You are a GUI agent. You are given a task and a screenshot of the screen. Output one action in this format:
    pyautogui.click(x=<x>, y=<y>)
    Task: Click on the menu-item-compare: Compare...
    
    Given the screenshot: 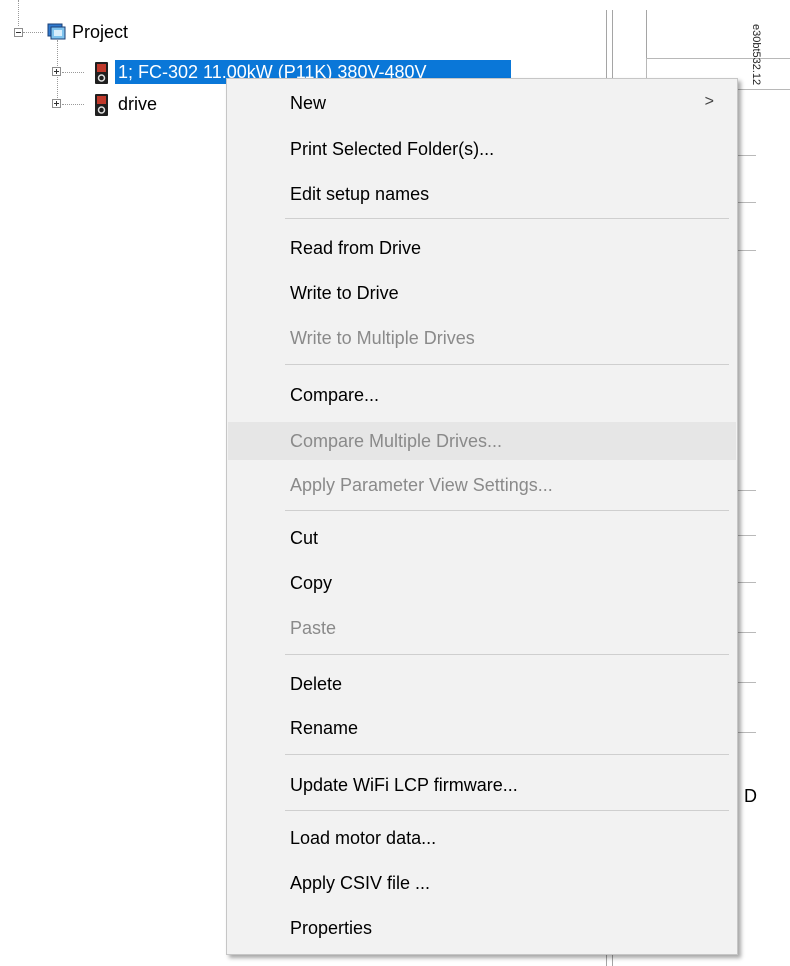 What is the action you would take?
    pyautogui.click(x=482, y=395)
    